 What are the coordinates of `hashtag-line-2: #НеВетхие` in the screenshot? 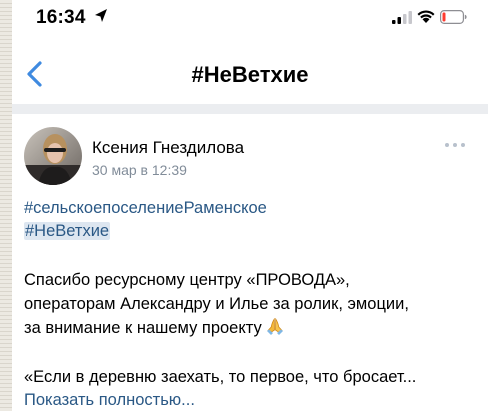 It's located at (254, 231).